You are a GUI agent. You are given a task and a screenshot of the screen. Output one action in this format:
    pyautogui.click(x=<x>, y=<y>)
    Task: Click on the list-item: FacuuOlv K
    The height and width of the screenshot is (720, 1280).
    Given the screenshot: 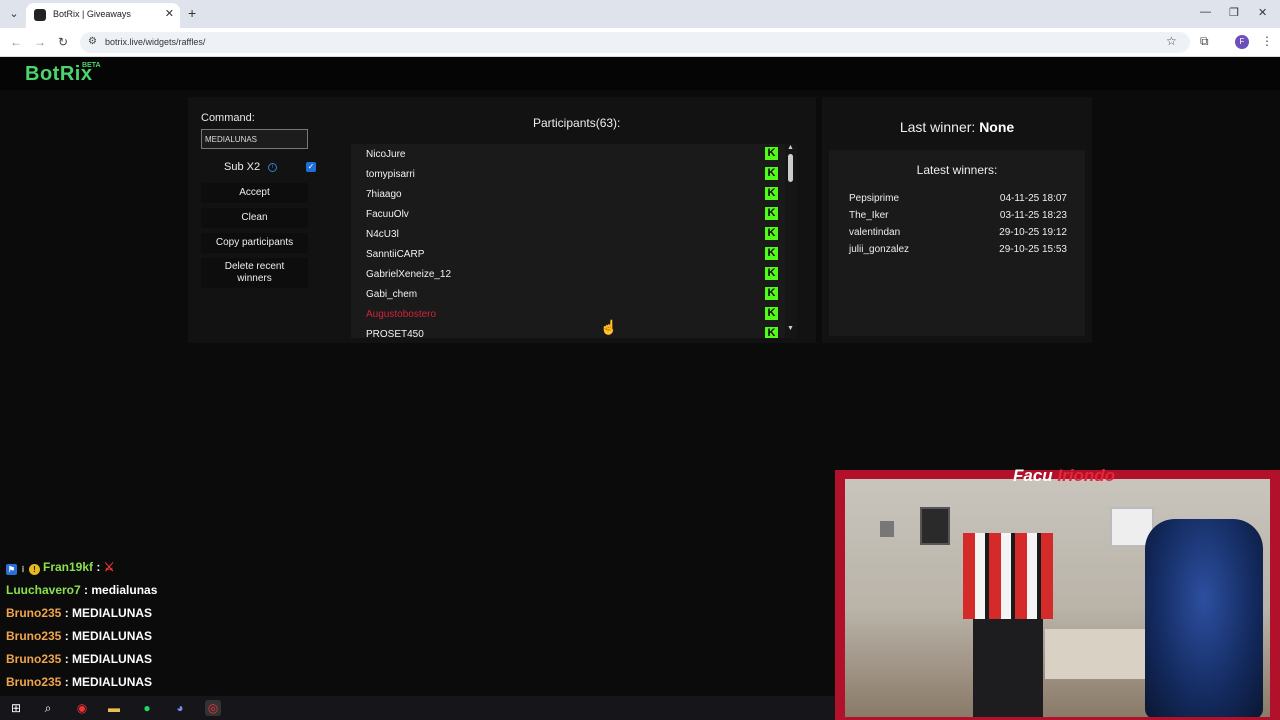 What is the action you would take?
    pyautogui.click(x=567, y=214)
    